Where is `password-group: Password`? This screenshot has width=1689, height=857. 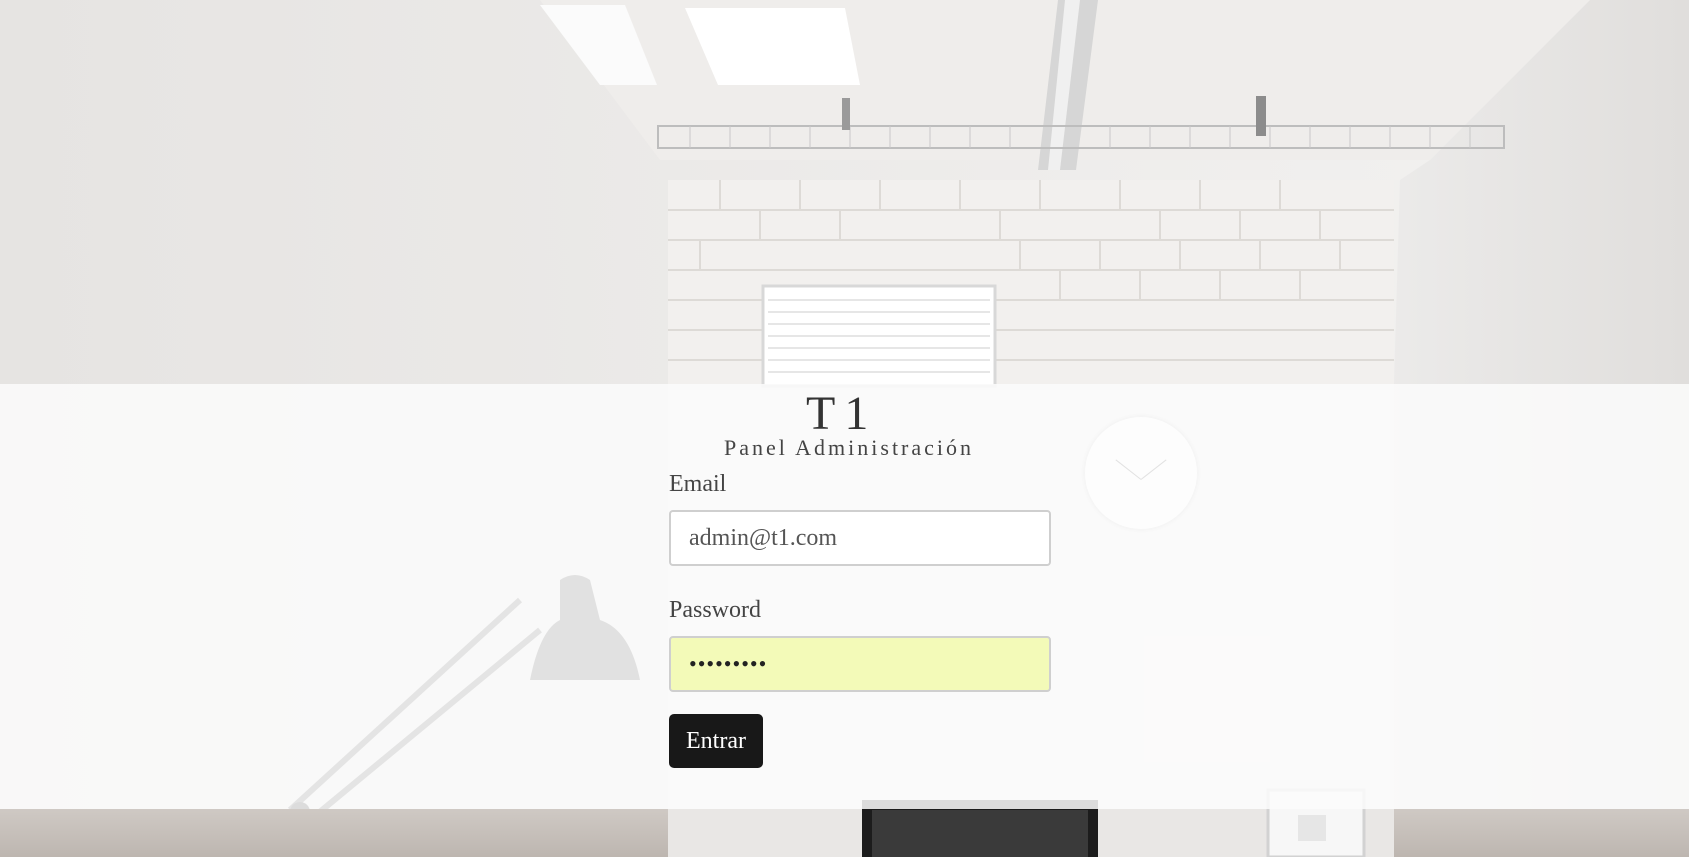
password-group: Password is located at coordinates (860, 644).